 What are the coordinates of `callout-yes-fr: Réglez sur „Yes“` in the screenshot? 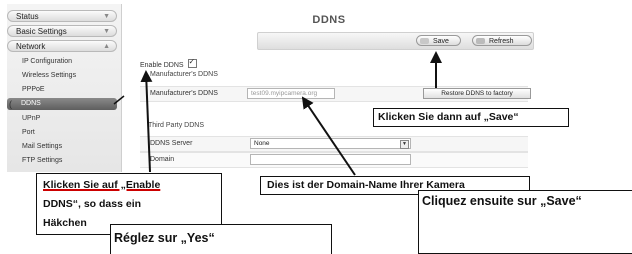 It's located at (221, 239).